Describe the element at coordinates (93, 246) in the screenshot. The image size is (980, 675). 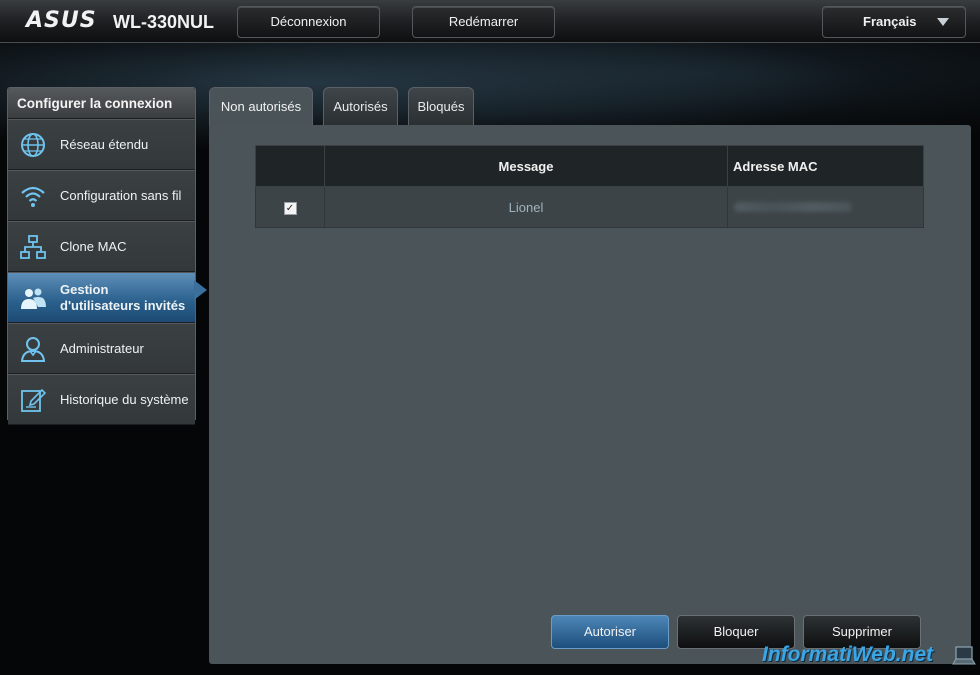
I see `sidebar-item-label: Clone MAC` at that location.